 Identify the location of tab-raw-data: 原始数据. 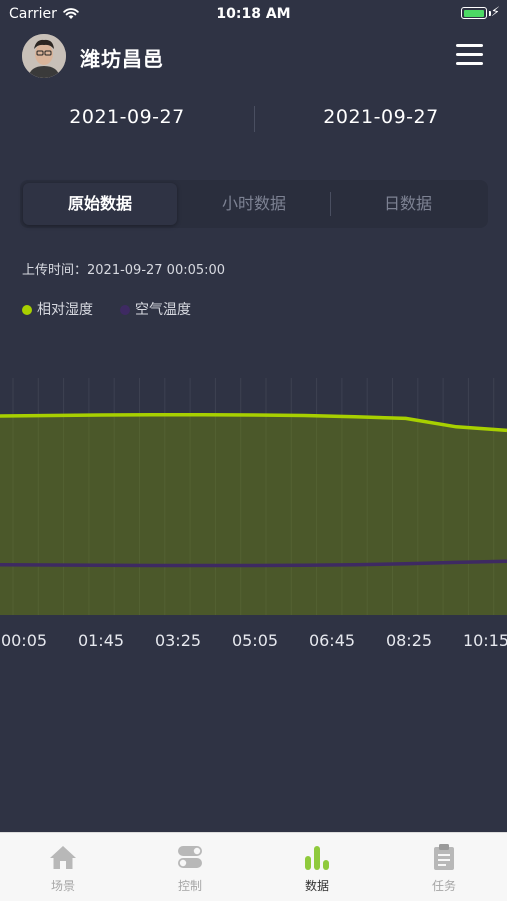
(100, 204).